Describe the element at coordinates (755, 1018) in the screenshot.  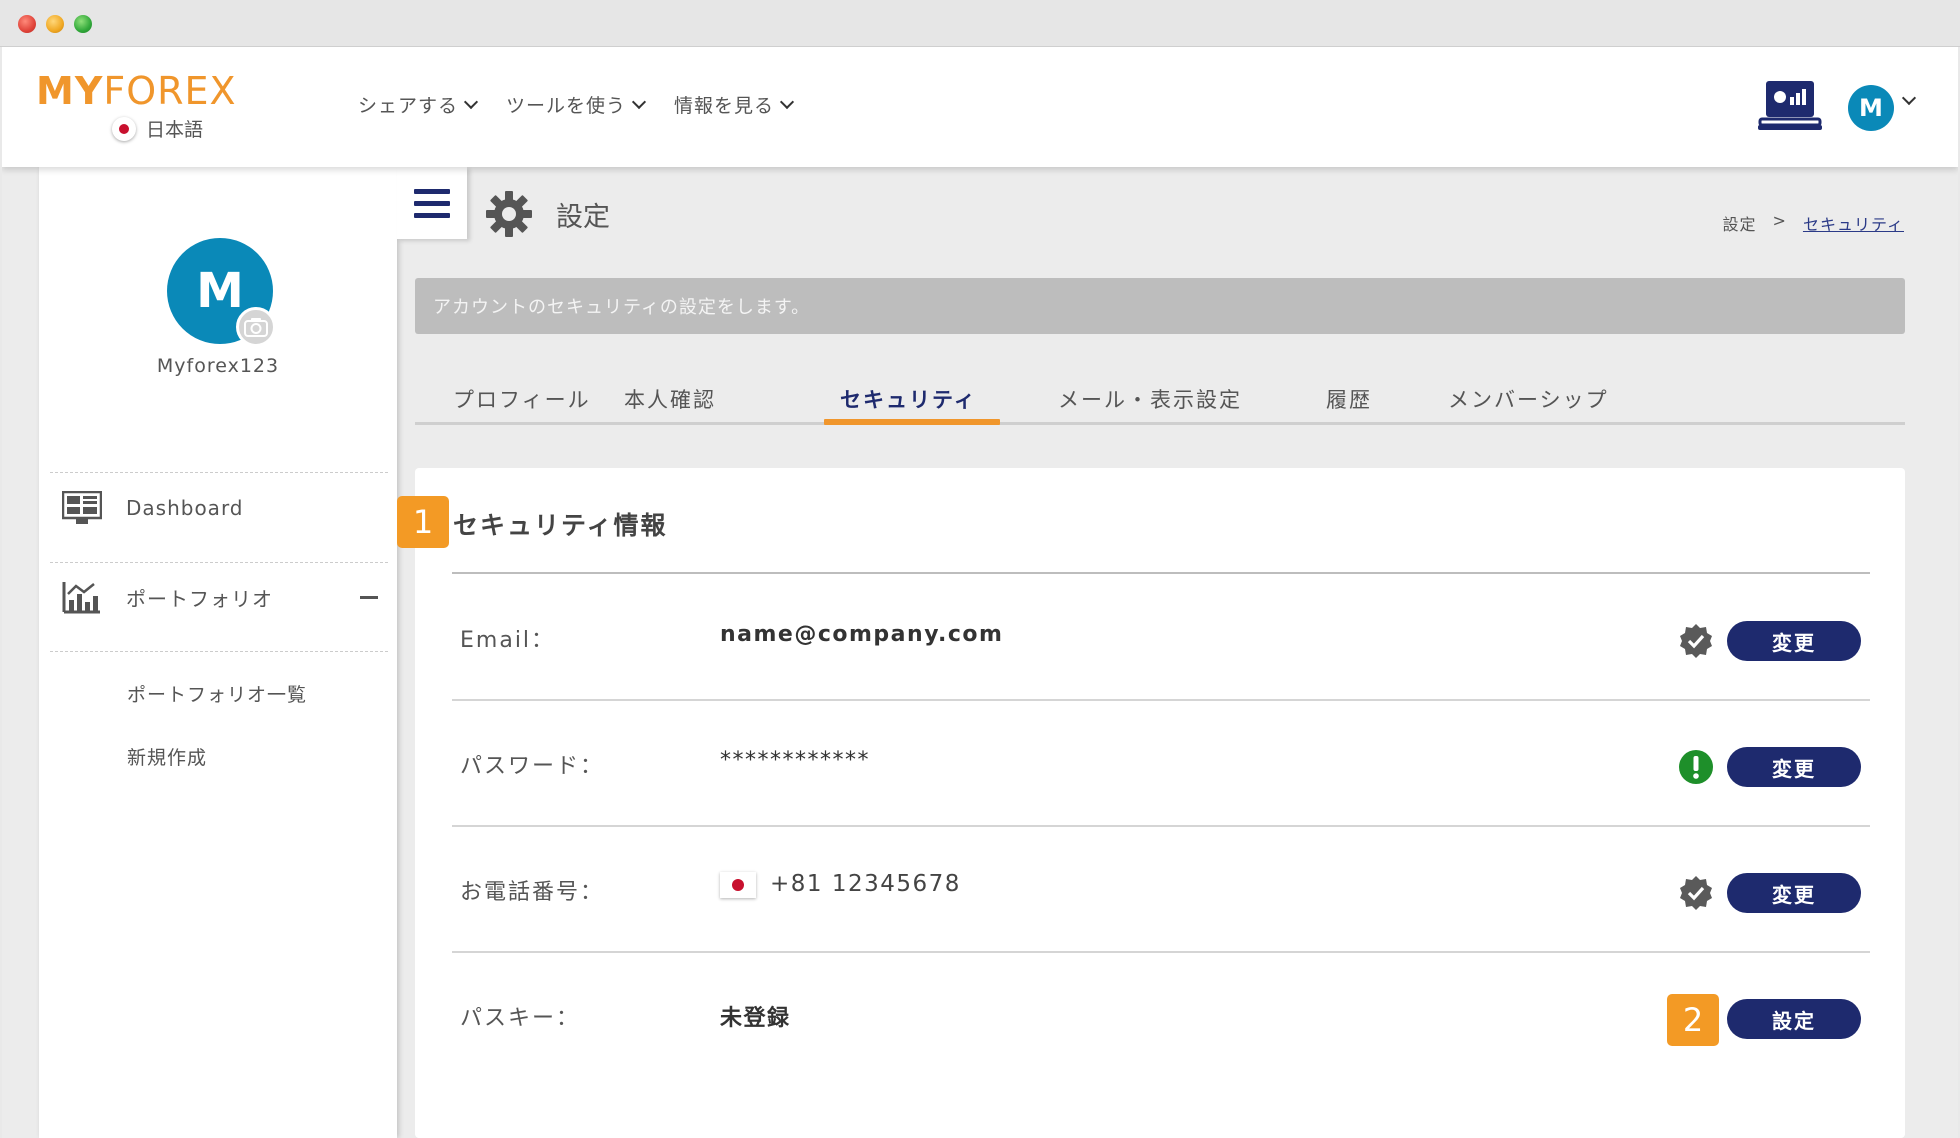
I see `passkey-value: 未登録` at that location.